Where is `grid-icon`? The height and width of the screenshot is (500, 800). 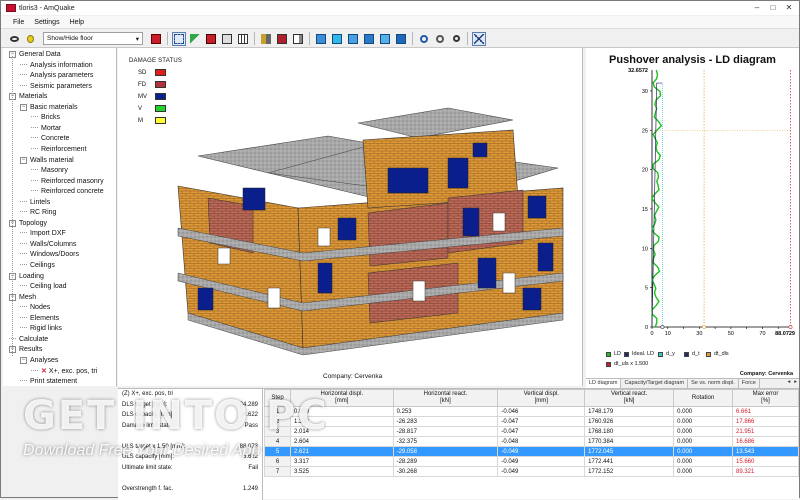 grid-icon is located at coordinates (243, 39).